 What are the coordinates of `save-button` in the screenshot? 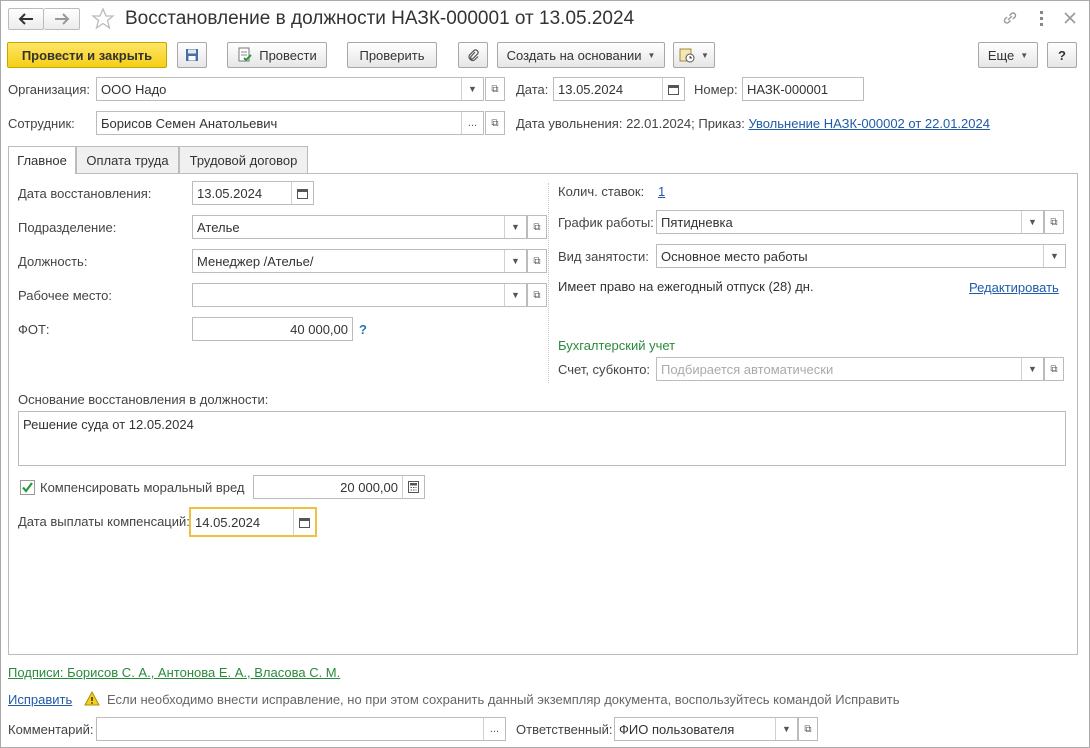 It's located at (192, 55).